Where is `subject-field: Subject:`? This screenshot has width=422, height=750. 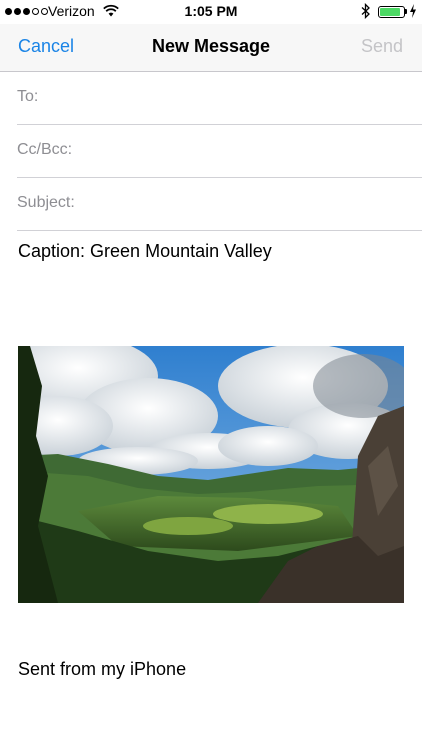
subject-field: Subject: is located at coordinates (219, 204).